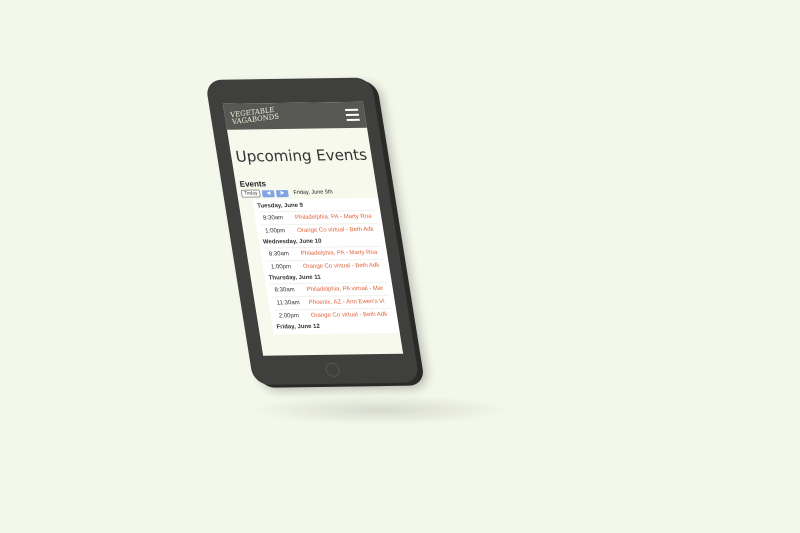 The height and width of the screenshot is (533, 800). I want to click on current-date: Friday, June 5th, so click(313, 192).